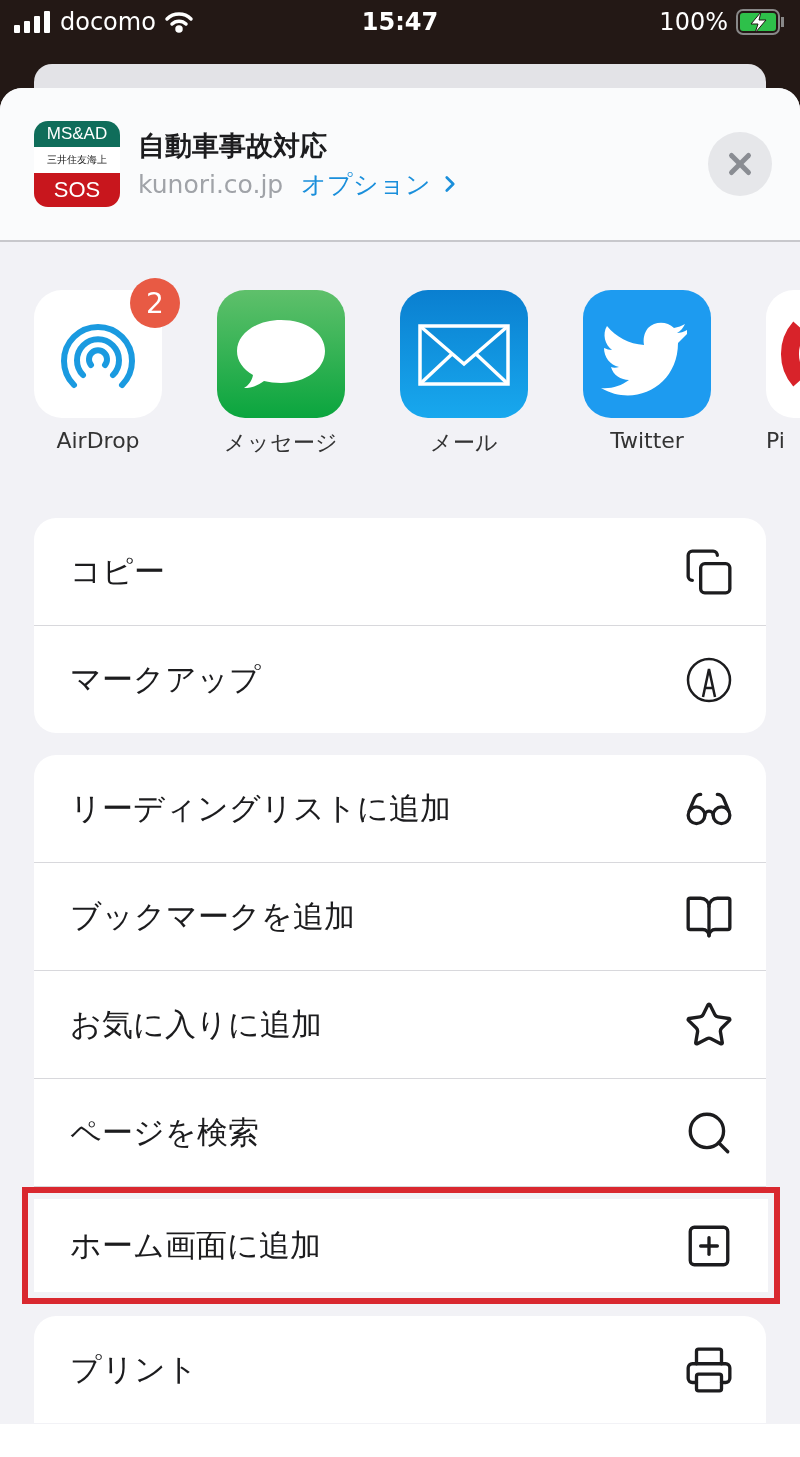 Image resolution: width=800 pixels, height=1457 pixels. What do you see at coordinates (233, 145) in the screenshot?
I see `page-title: 自動車事故対応` at bounding box center [233, 145].